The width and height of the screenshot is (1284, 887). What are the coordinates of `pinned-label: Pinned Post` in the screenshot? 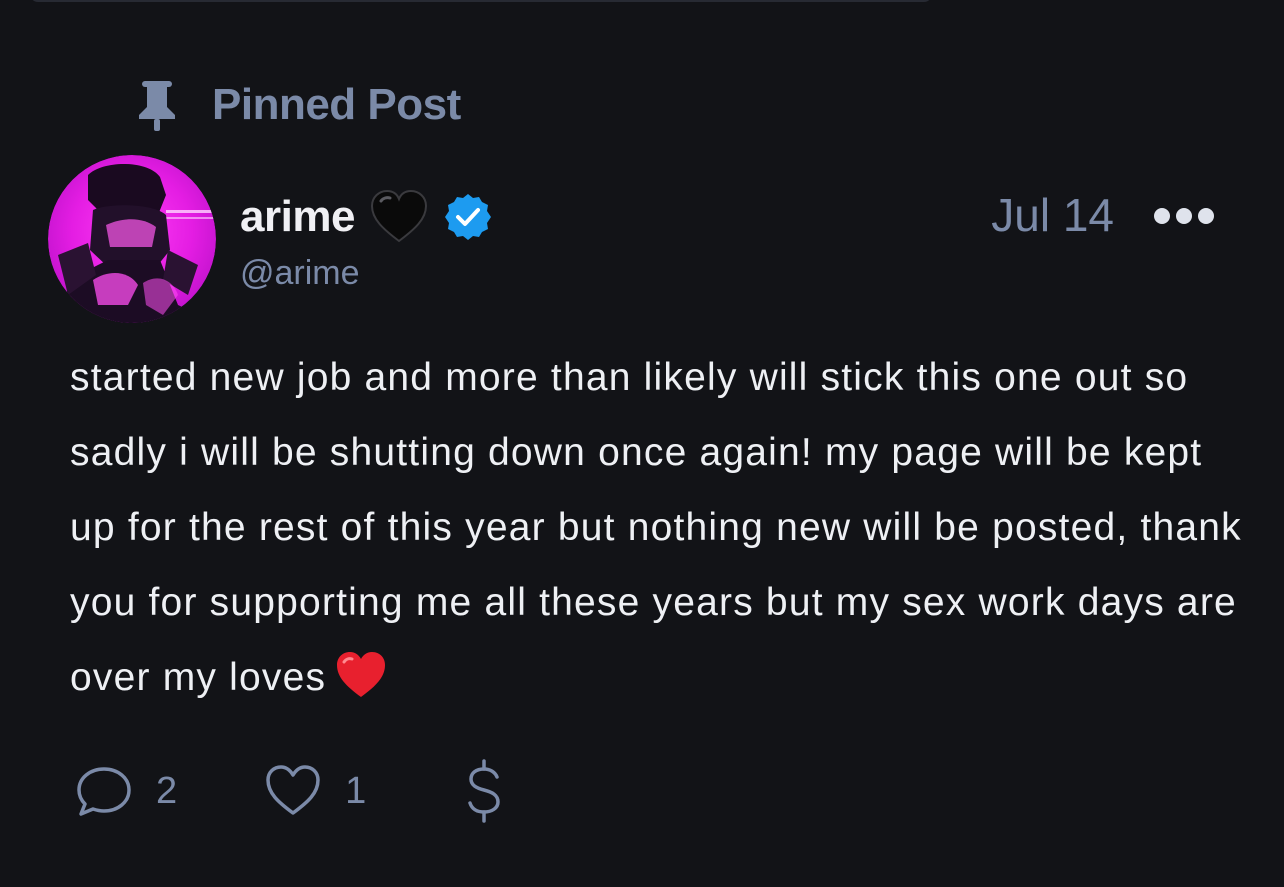 It's located at (336, 104).